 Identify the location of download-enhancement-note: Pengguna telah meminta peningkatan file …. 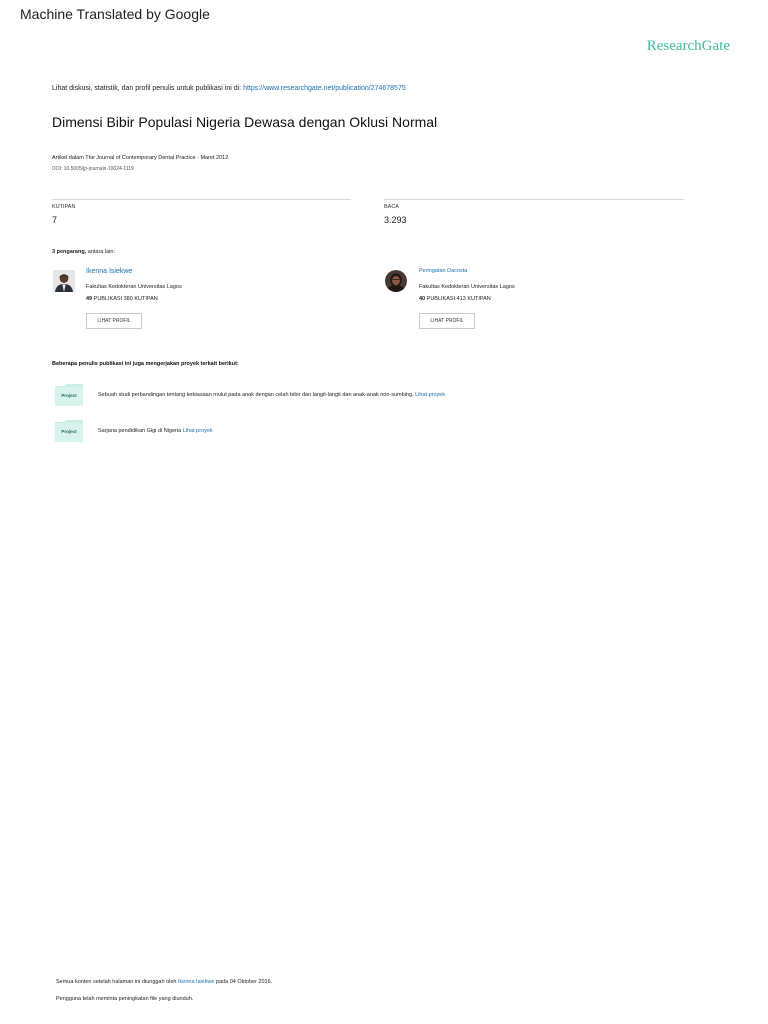
(125, 999).